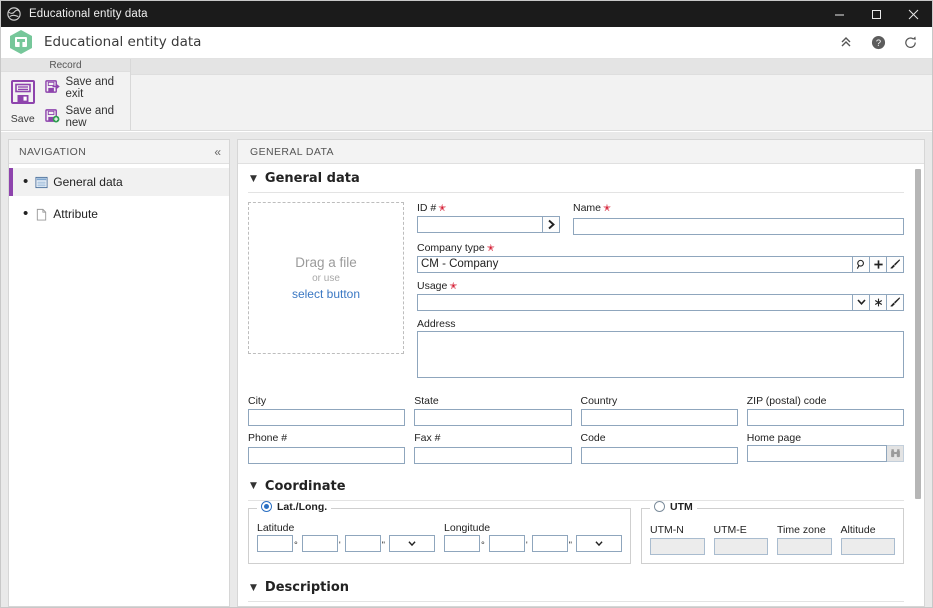 This screenshot has width=933, height=608. Describe the element at coordinates (576, 587) in the screenshot. I see `section-header-description: ▼ Description` at that location.